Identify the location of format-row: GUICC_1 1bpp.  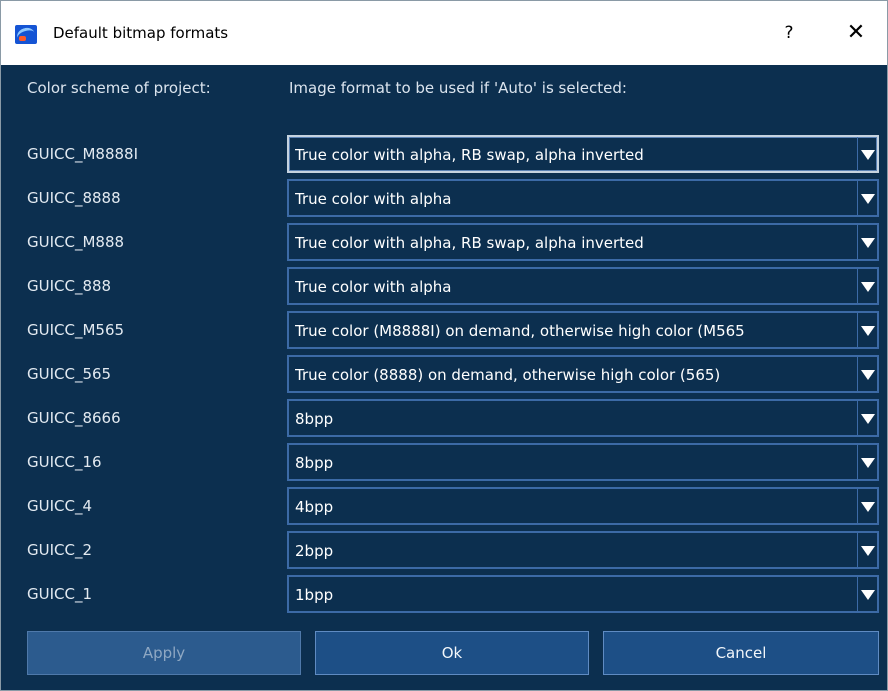
(444, 594).